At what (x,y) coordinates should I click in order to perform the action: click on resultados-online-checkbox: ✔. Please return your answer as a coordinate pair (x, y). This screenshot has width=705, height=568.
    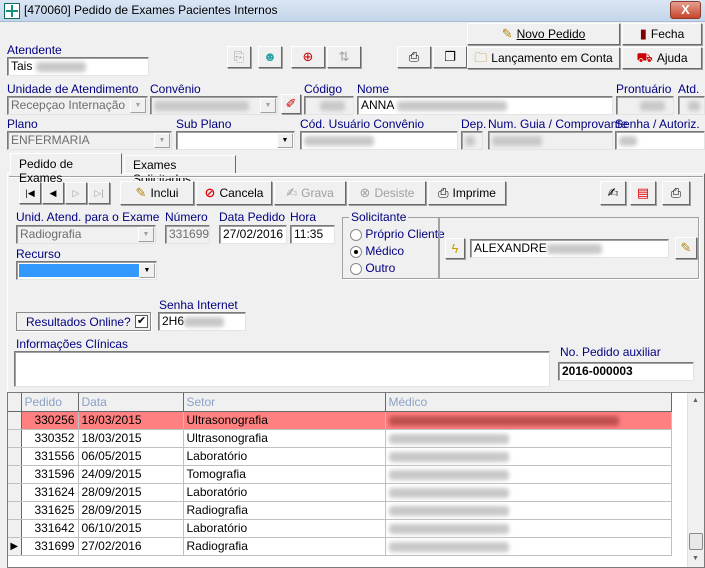
    Looking at the image, I should click on (141, 321).